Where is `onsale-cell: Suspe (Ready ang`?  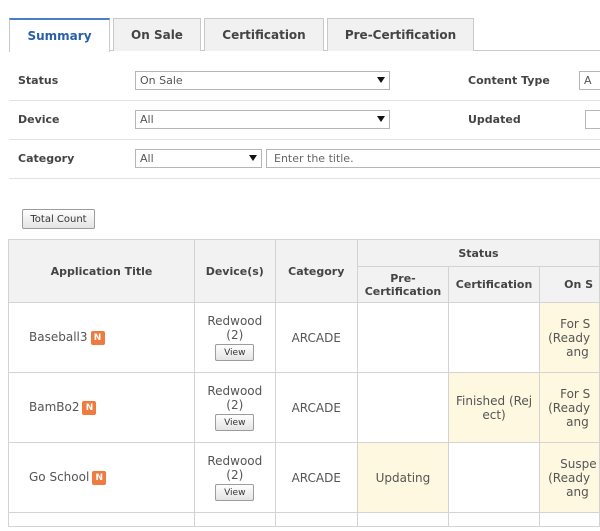 onsale-cell: Suspe (Ready ang is located at coordinates (569, 477).